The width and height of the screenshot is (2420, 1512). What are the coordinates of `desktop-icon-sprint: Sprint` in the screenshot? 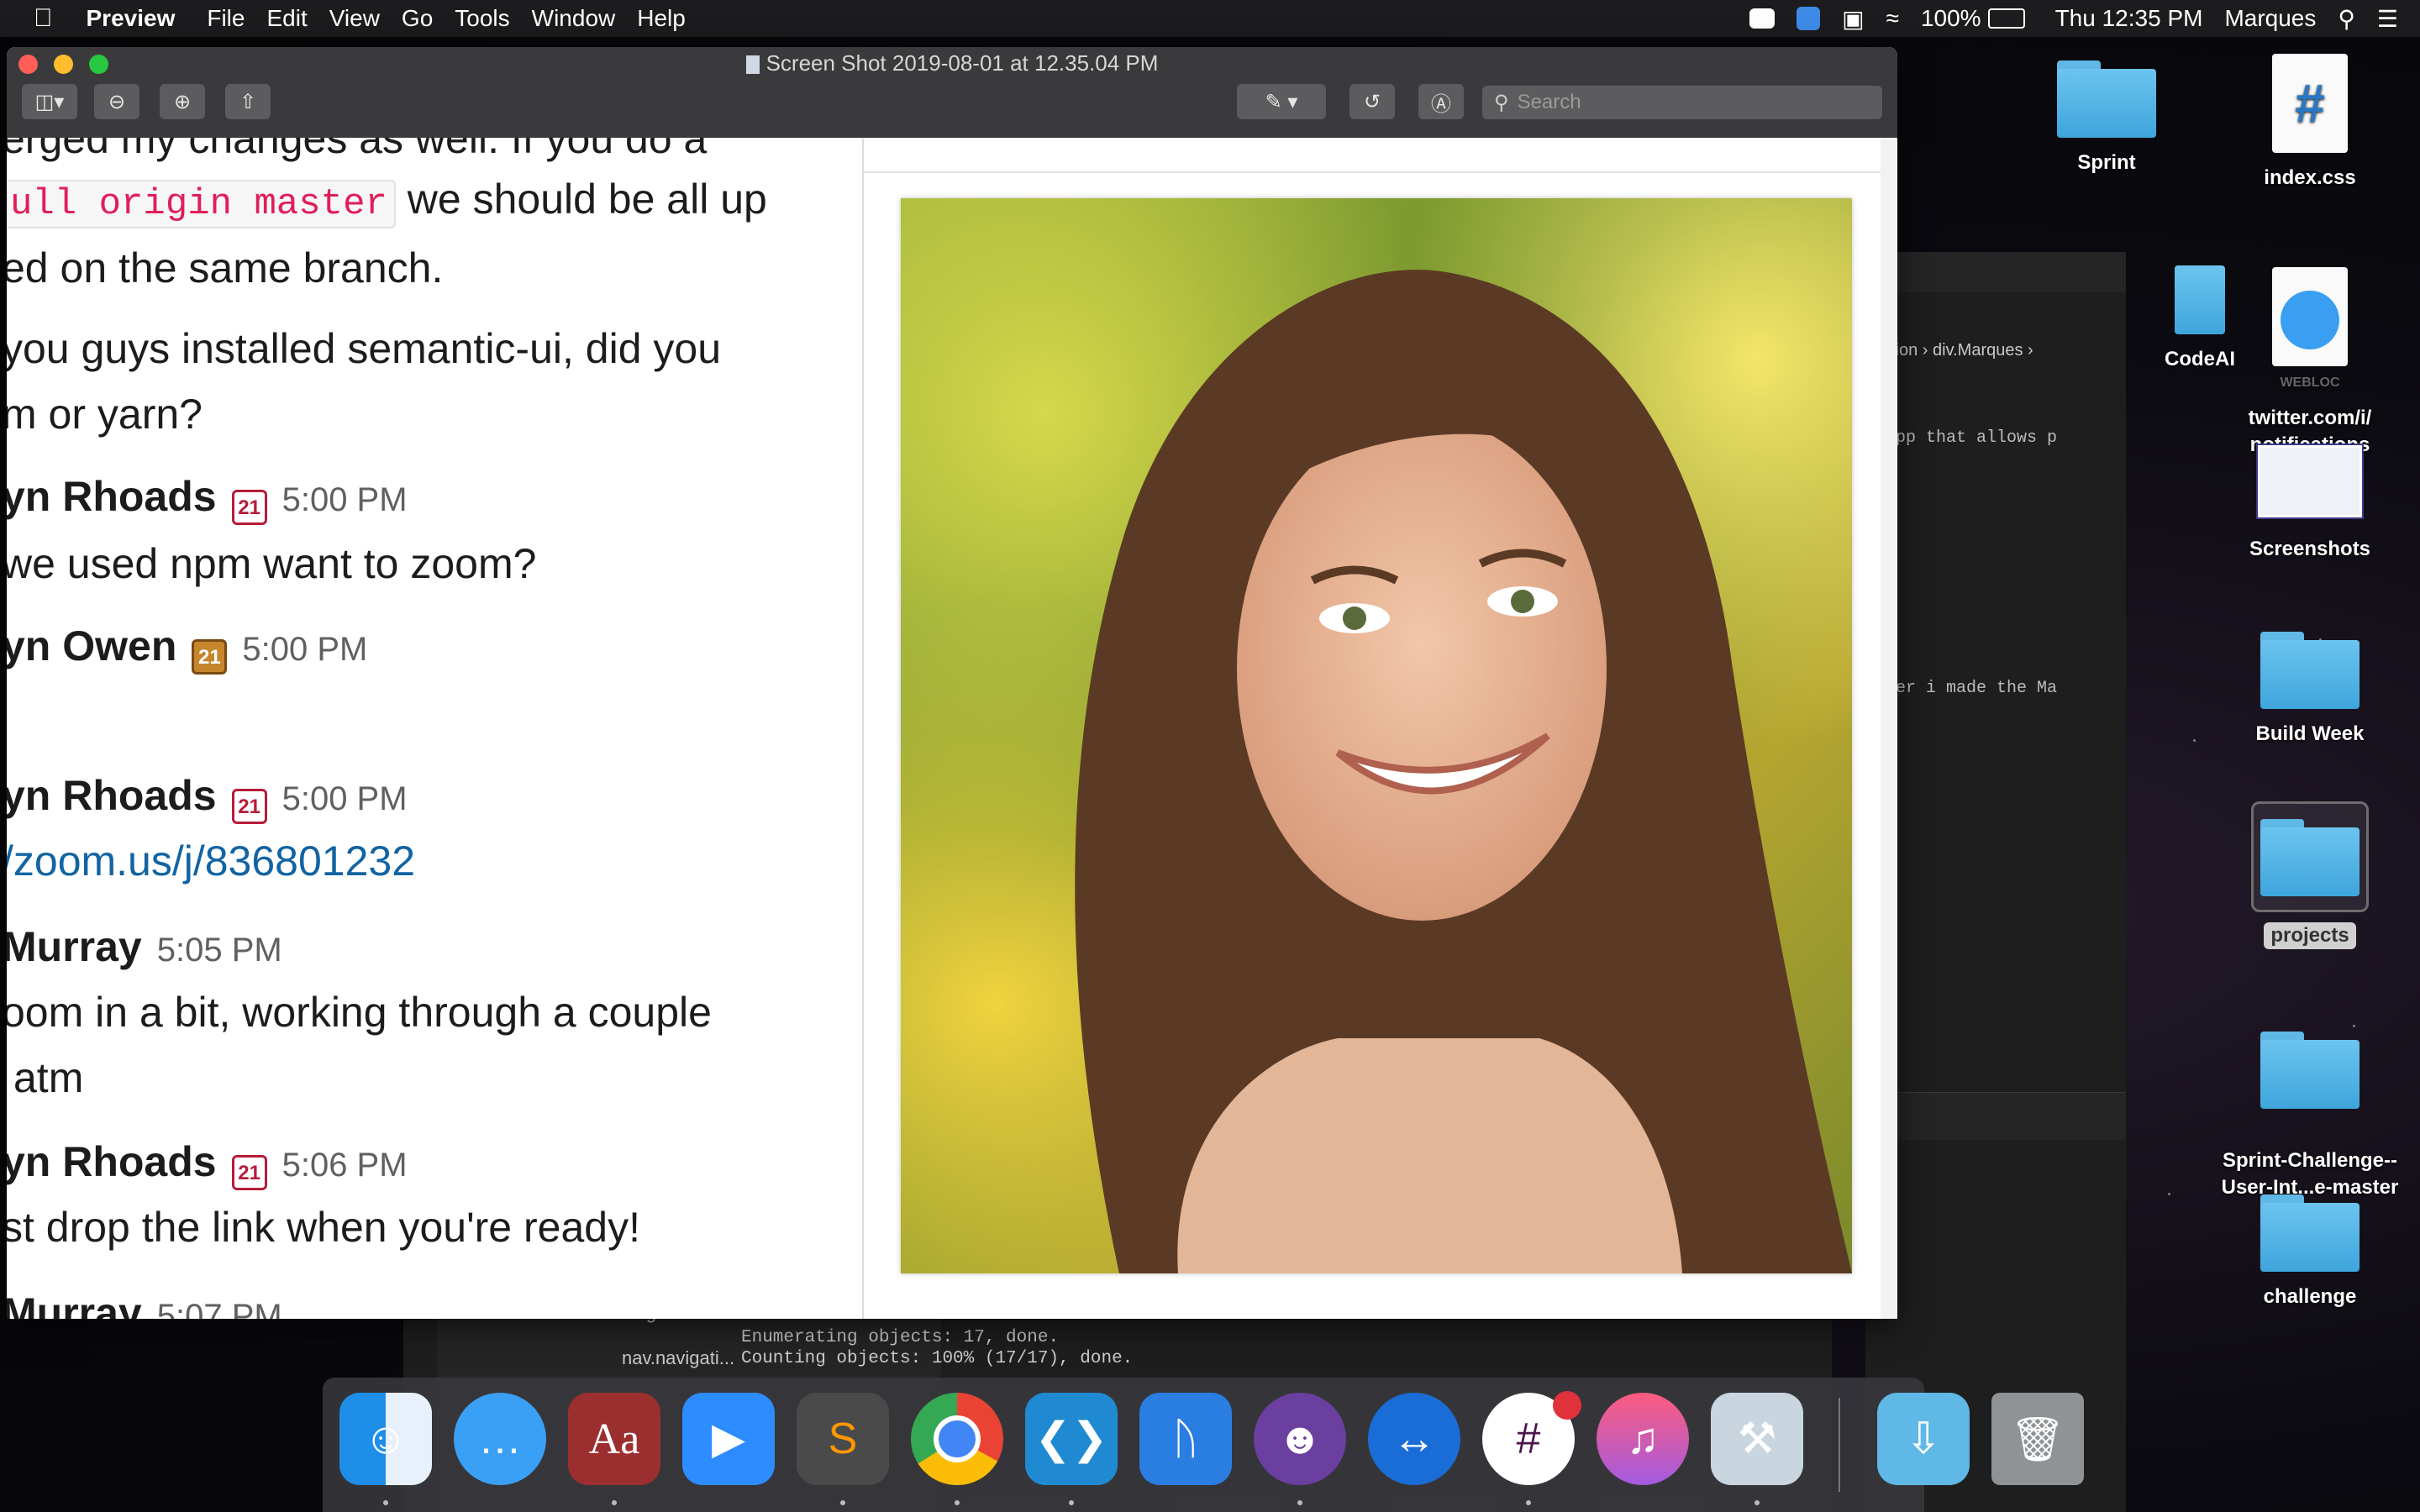 It's located at (2106, 118).